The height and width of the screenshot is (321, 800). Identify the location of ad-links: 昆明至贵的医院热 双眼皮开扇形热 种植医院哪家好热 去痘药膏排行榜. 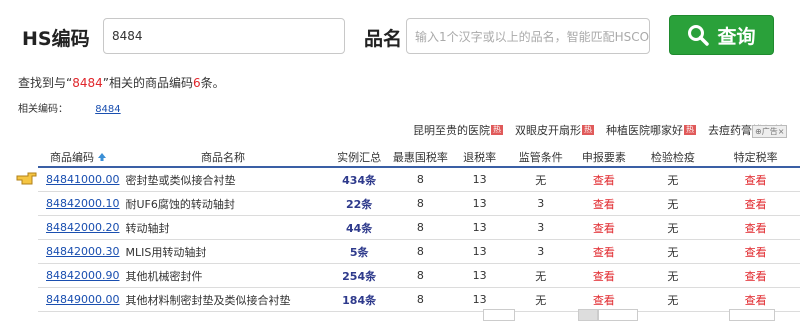
(599, 130).